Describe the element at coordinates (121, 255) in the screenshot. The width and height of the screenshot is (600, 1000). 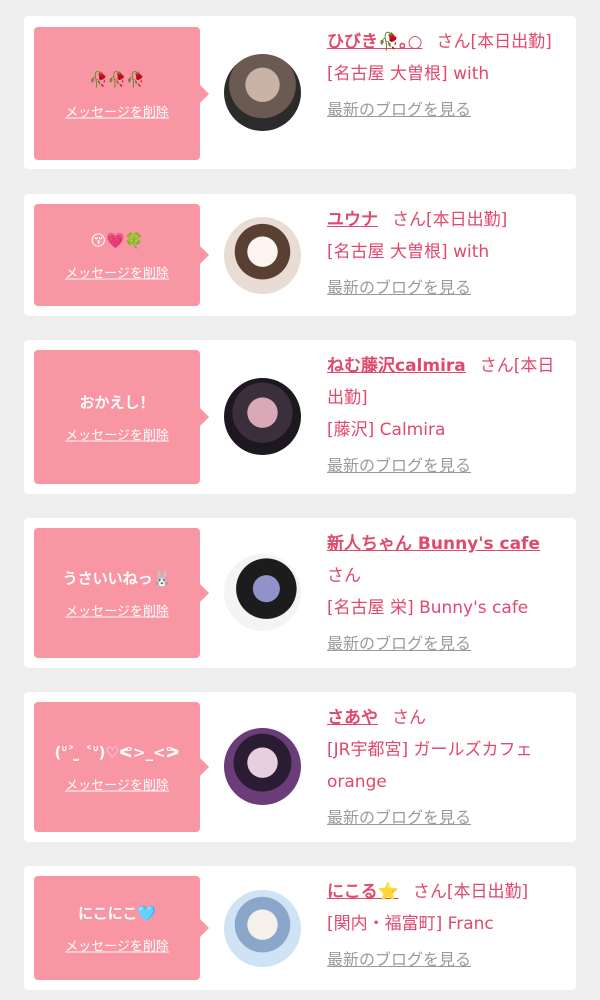
I see `message-bubble: 😚💗🍀 メッセージを削除` at that location.